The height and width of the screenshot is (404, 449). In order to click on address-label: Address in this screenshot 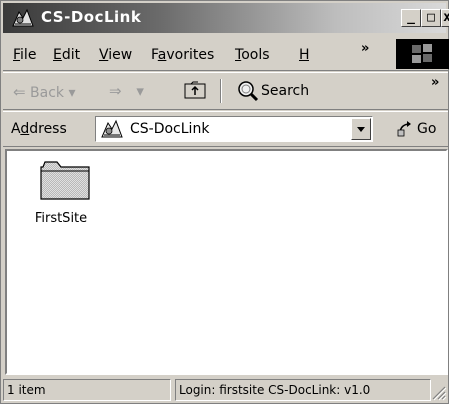, I will do `click(39, 129)`.